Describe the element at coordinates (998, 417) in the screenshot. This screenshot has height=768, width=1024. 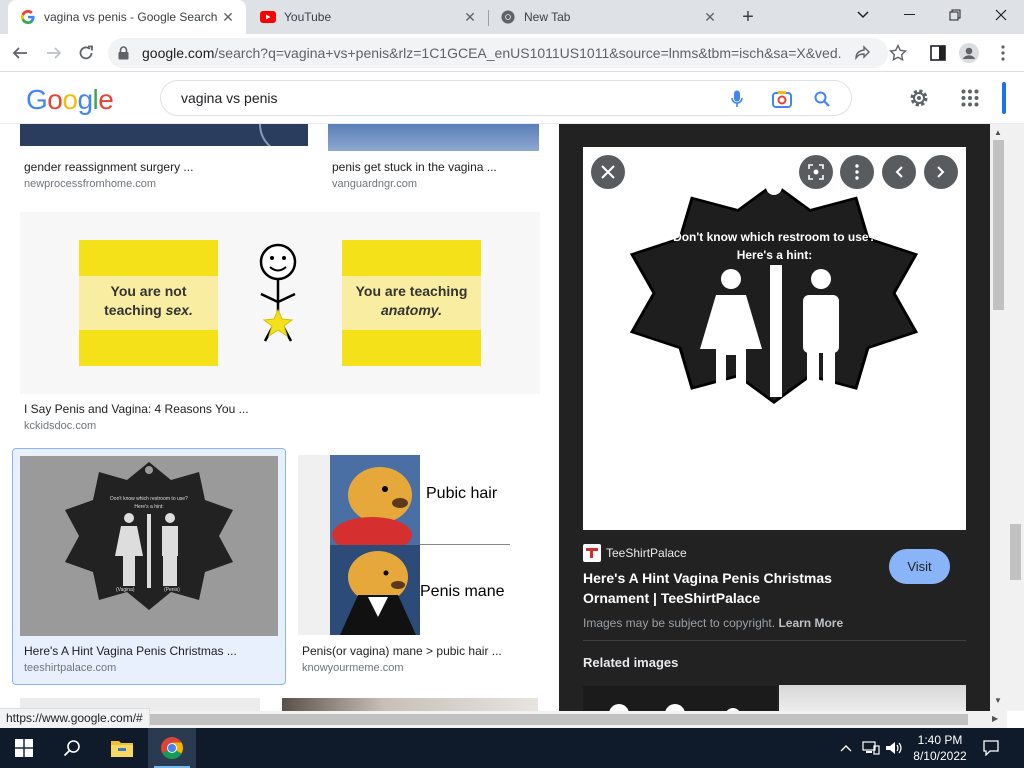
I see `panel-scrollbar: ▲ ▼` at that location.